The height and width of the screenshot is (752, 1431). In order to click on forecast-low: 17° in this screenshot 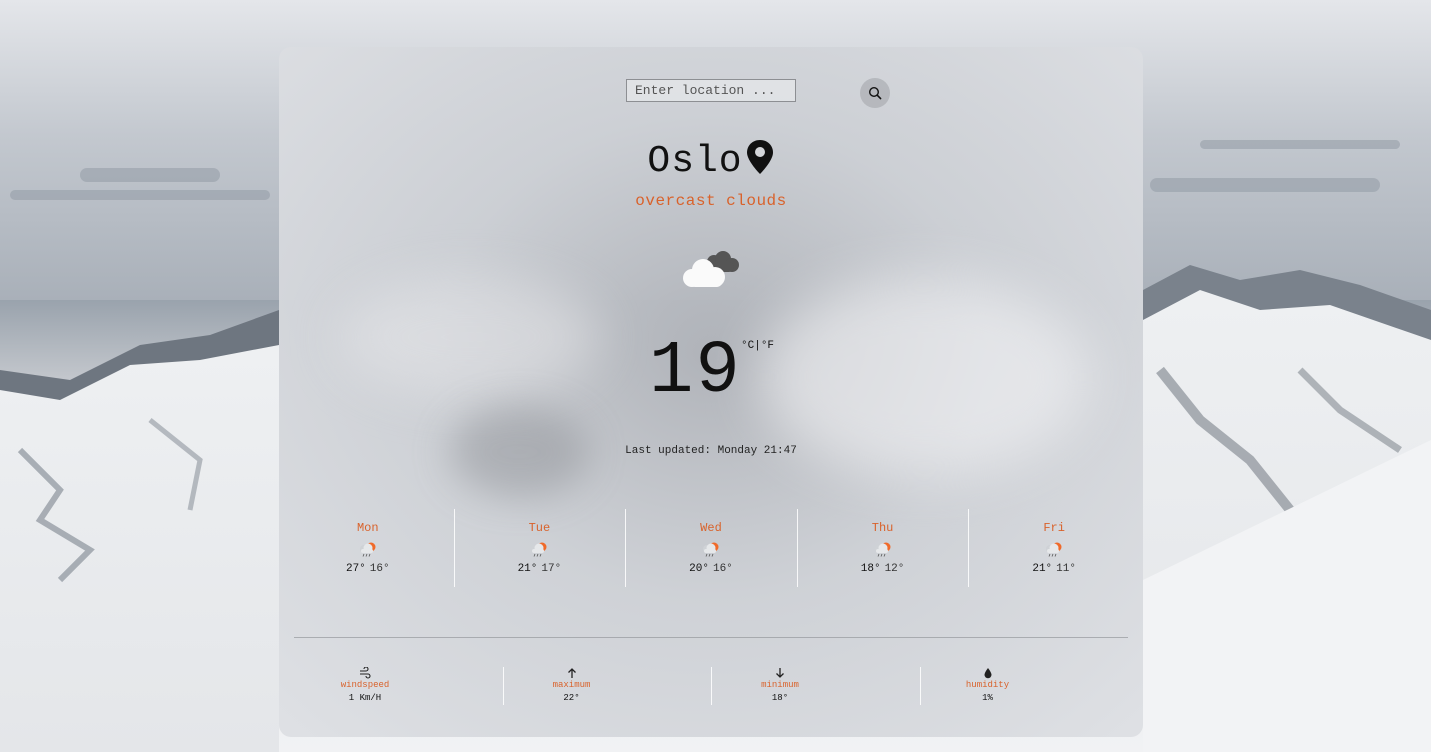, I will do `click(551, 569)`.